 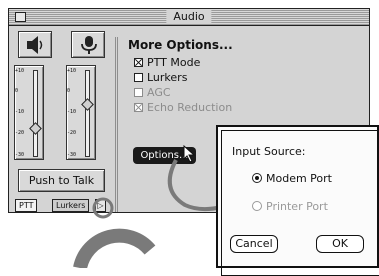 I want to click on tab-lurkers: Lurkers, so click(x=71, y=205).